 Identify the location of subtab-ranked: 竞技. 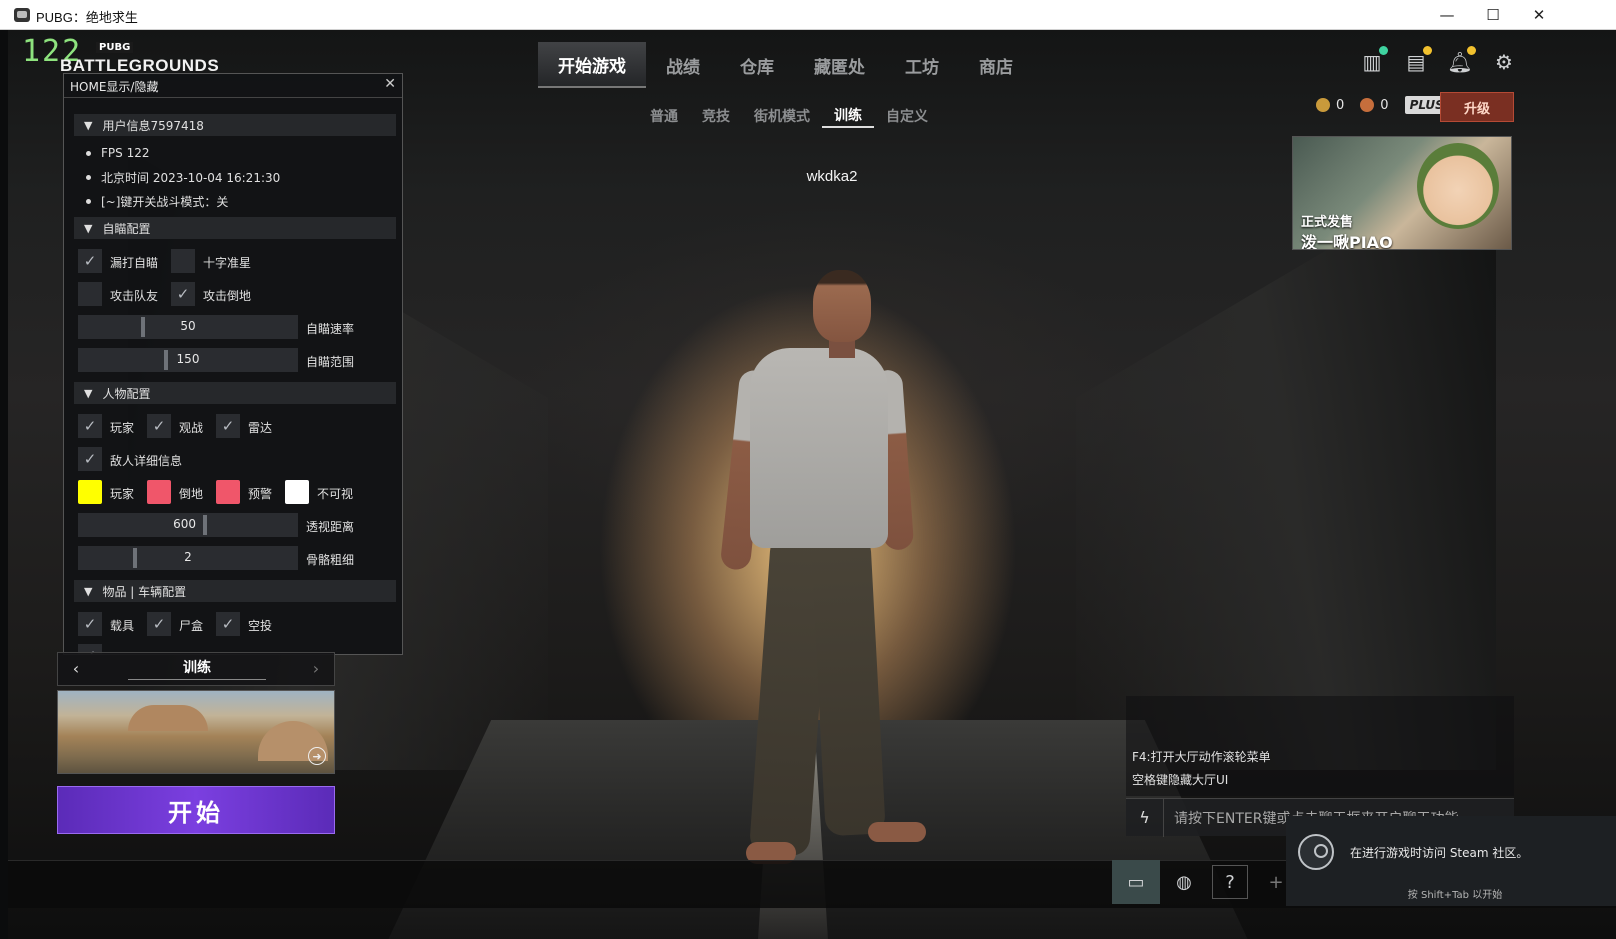
(716, 116).